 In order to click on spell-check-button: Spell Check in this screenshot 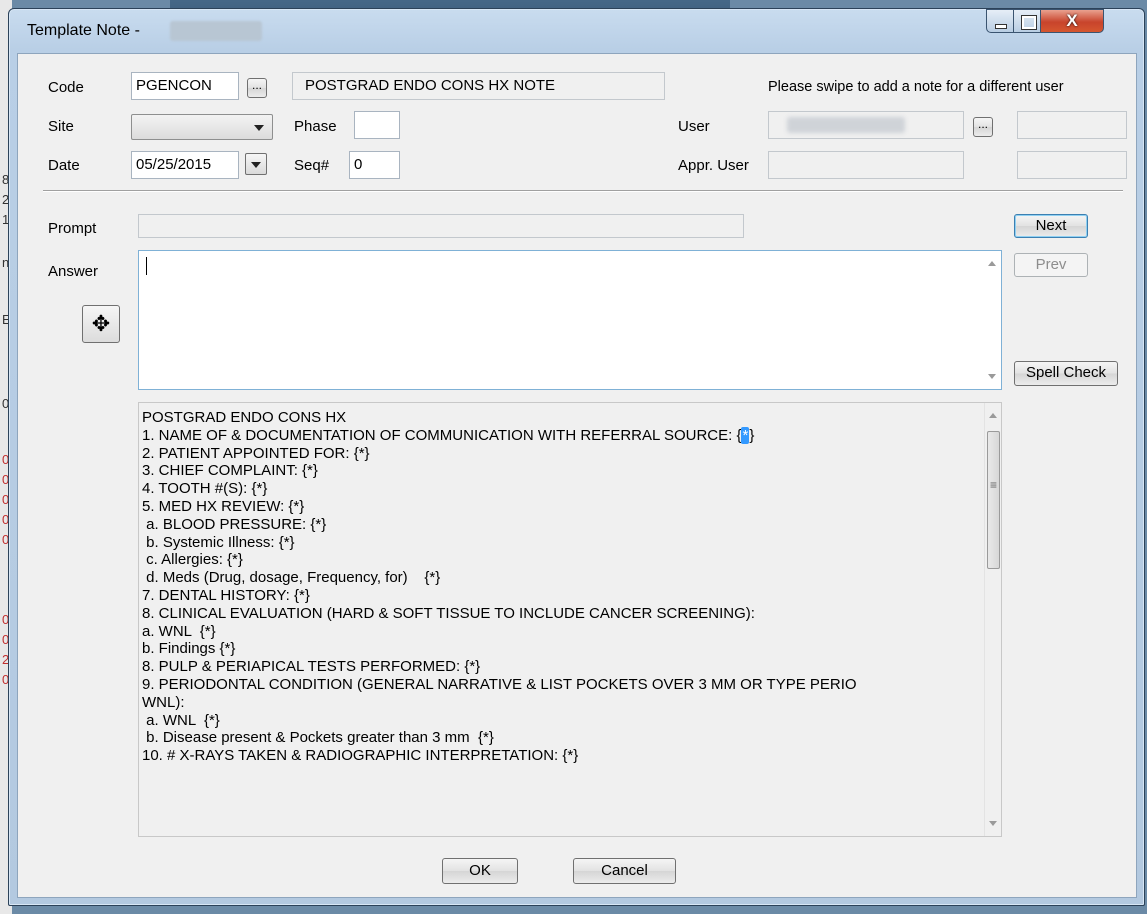, I will do `click(1066, 373)`.